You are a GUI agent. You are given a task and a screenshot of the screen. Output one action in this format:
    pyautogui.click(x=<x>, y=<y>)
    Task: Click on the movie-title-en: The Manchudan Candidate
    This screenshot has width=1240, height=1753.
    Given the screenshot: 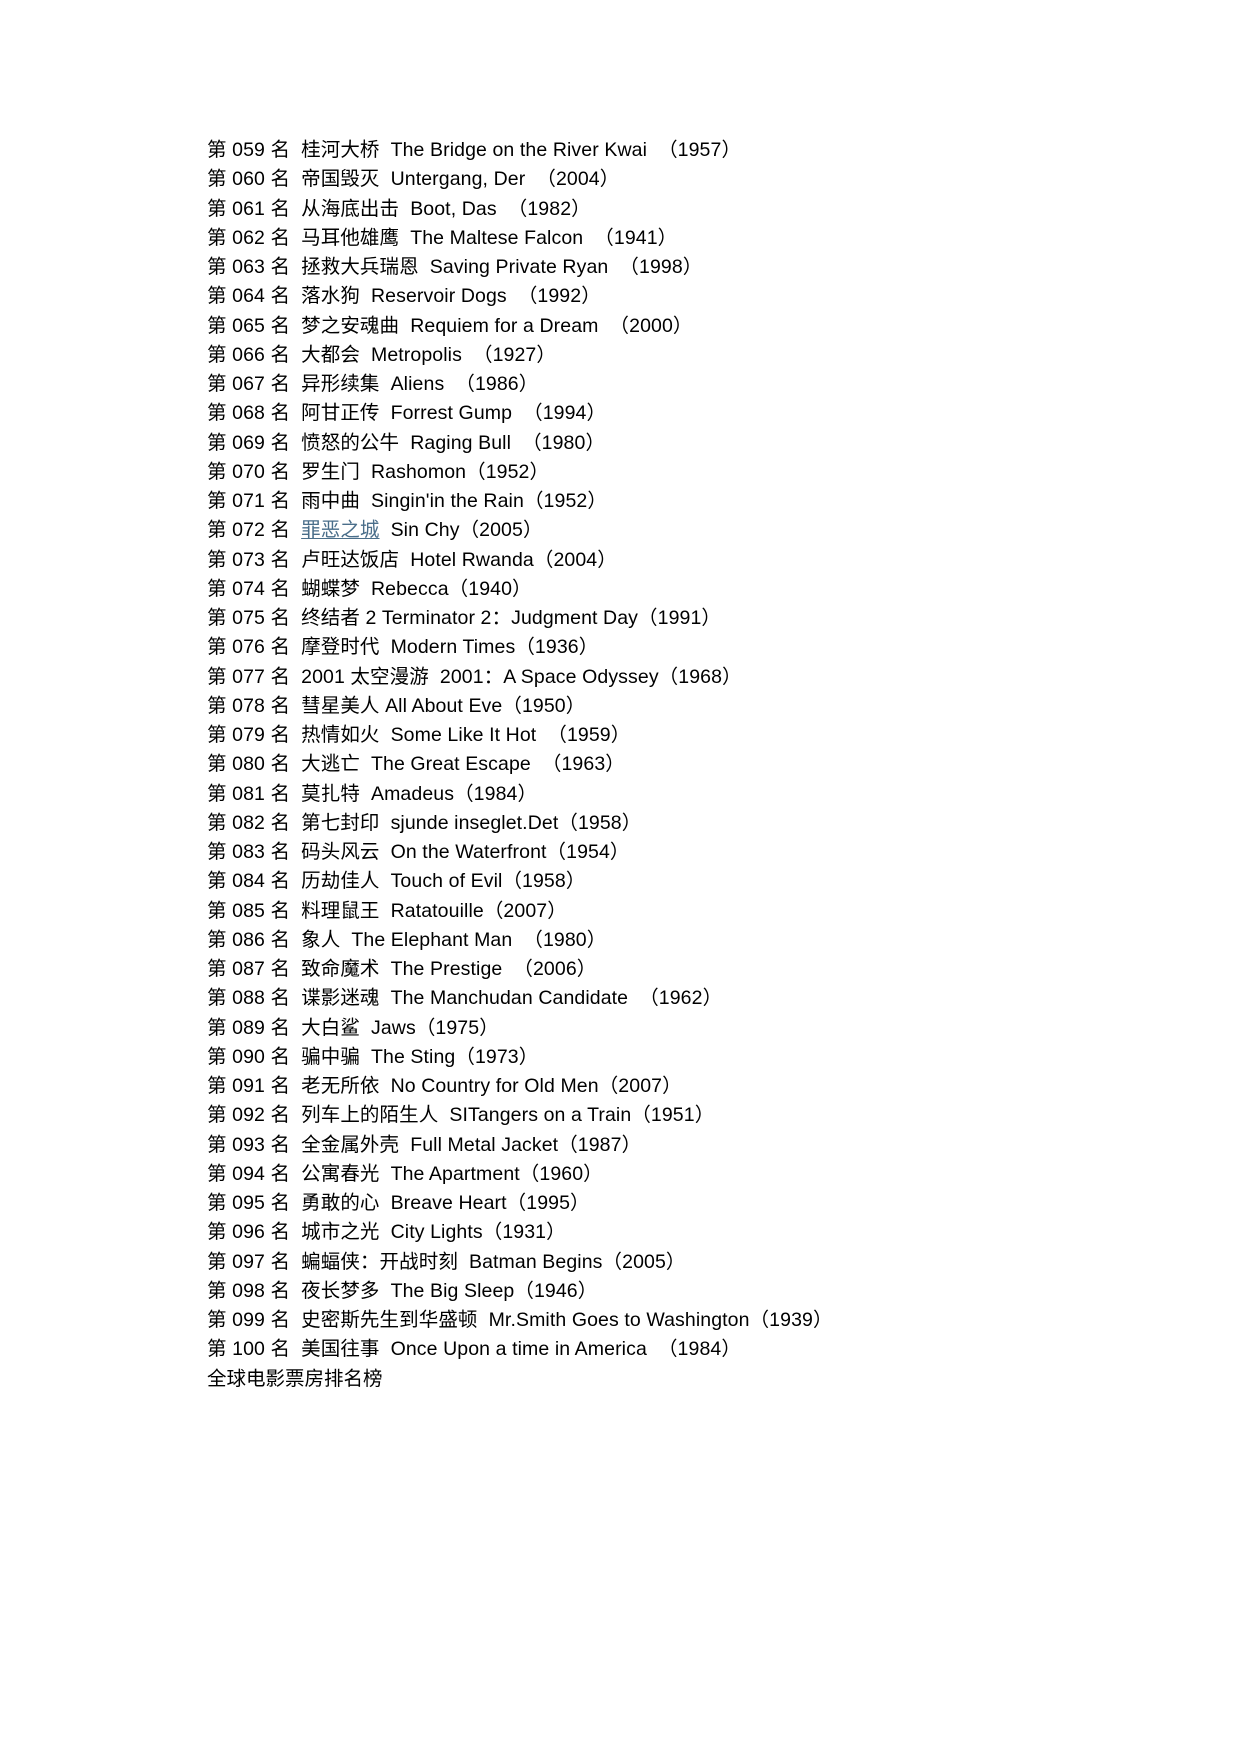 What is the action you would take?
    pyautogui.click(x=509, y=998)
    